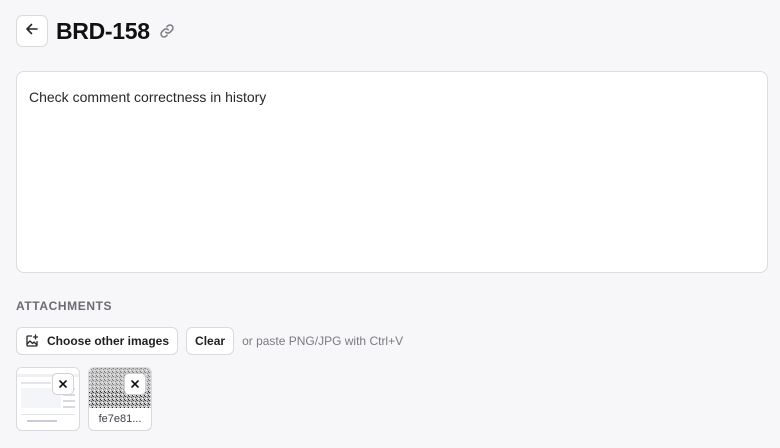 The width and height of the screenshot is (780, 448). Describe the element at coordinates (167, 31) in the screenshot. I see `link-icon` at that location.